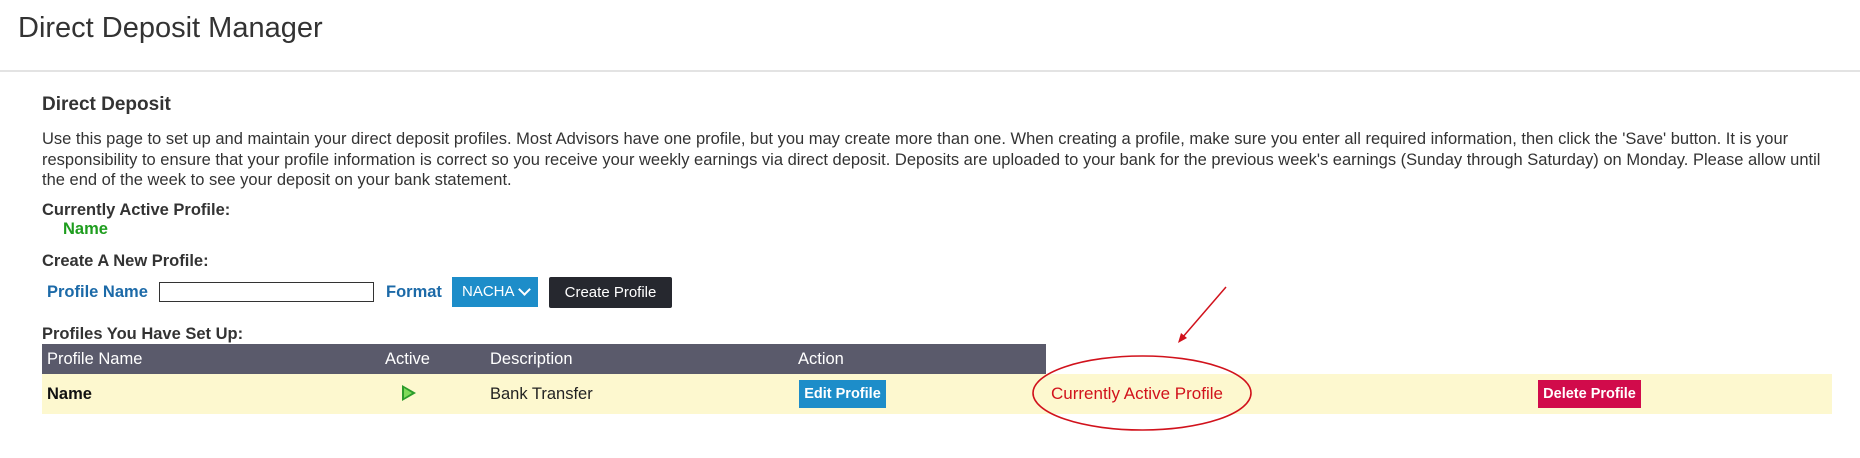 The width and height of the screenshot is (1860, 458). I want to click on annotation-overlay, so click(1142, 358).